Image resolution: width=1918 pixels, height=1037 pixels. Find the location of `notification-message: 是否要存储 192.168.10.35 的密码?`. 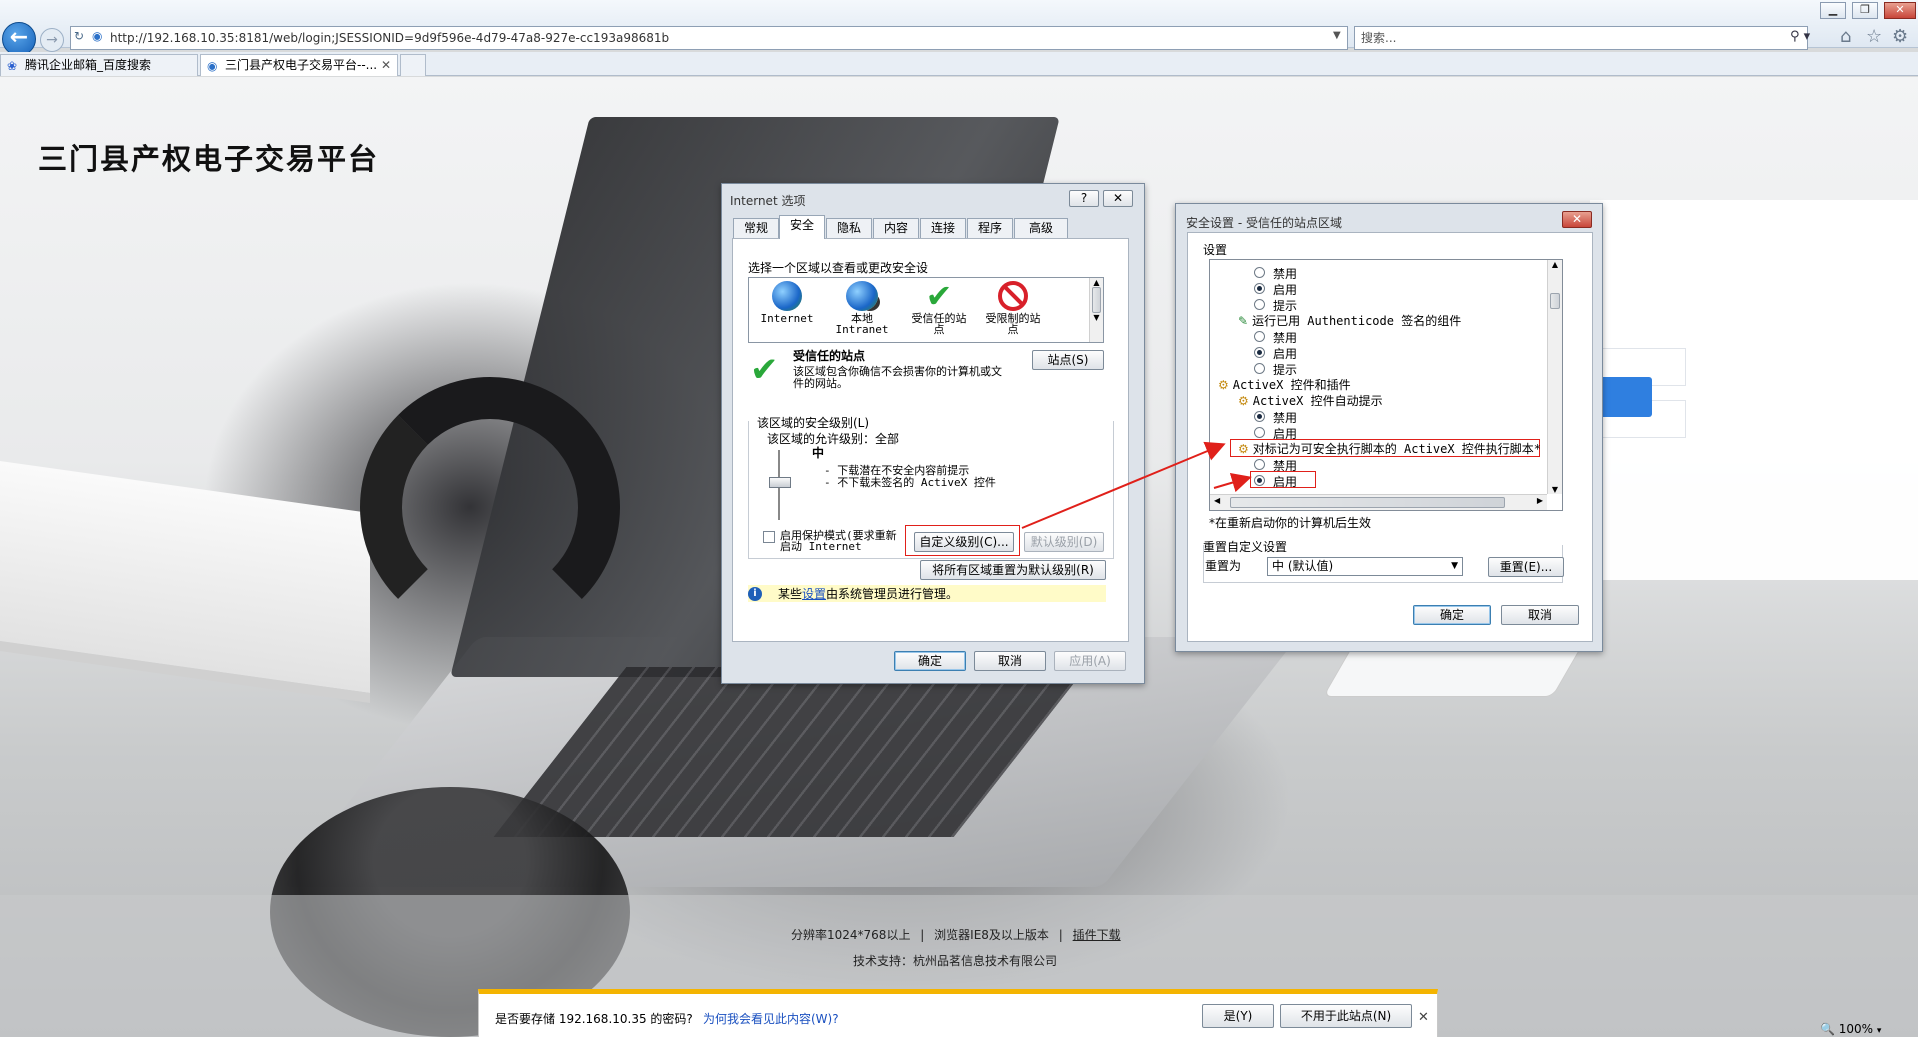

notification-message: 是否要存储 192.168.10.35 的密码? is located at coordinates (594, 1019).